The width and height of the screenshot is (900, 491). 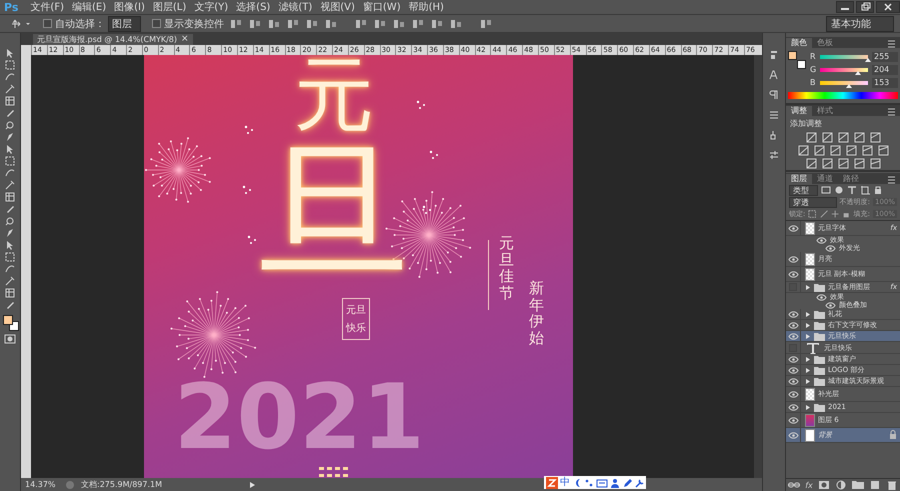 What do you see at coordinates (169, 7) in the screenshot?
I see `menu-item: 图层(L)` at bounding box center [169, 7].